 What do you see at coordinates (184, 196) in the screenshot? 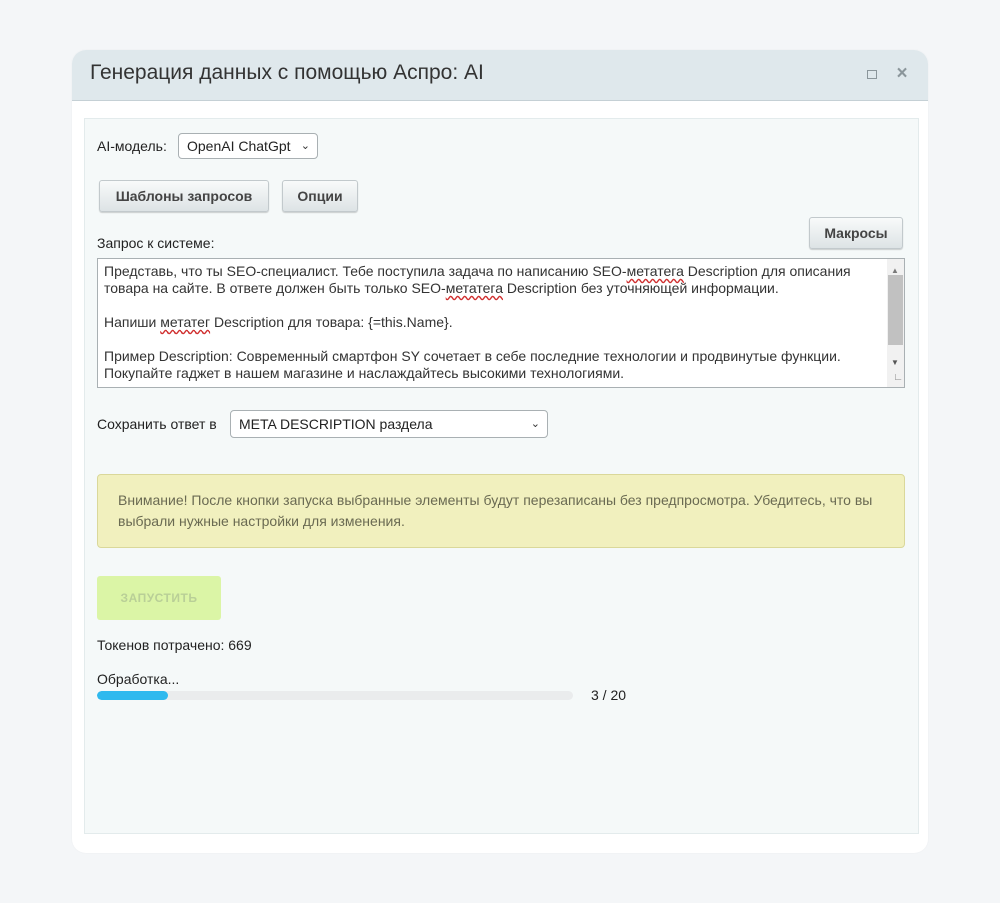
I see `templates-button: Шаблоны запросов` at bounding box center [184, 196].